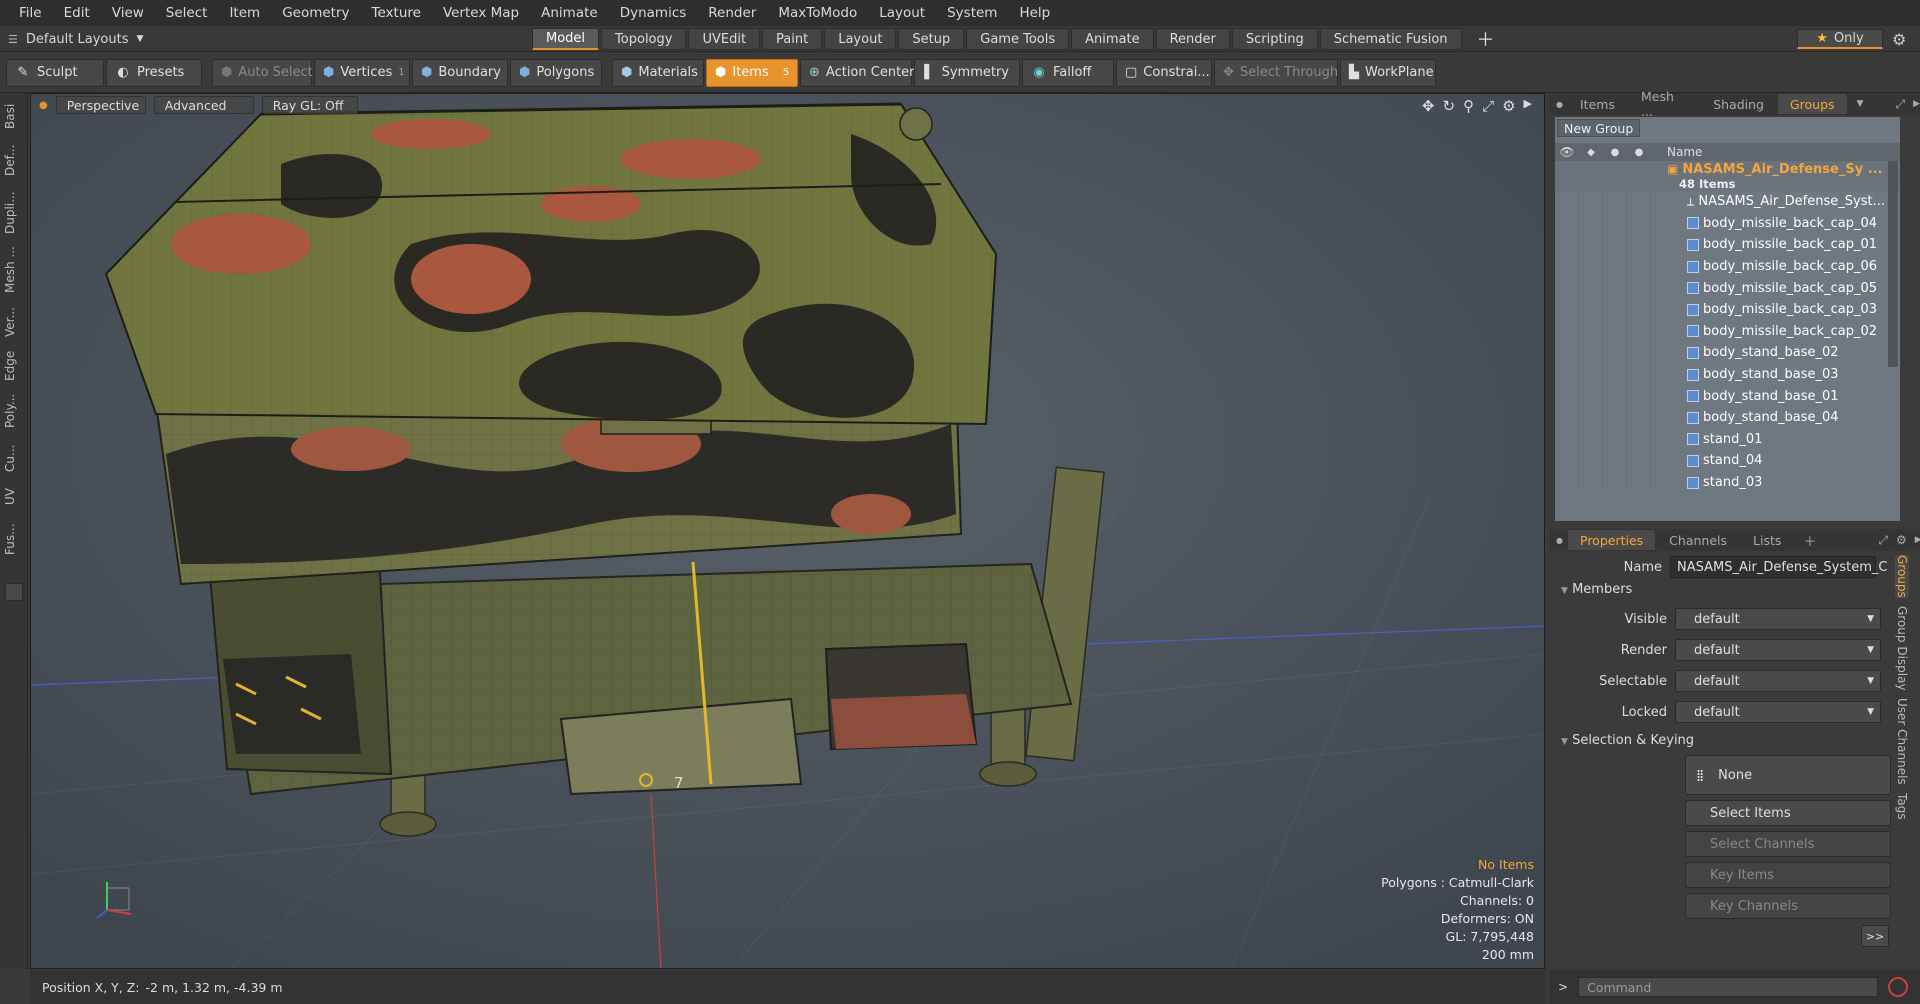 This screenshot has height=1004, width=1920. Describe the element at coordinates (1727, 461) in the screenshot. I see `list-item: stand_04` at that location.